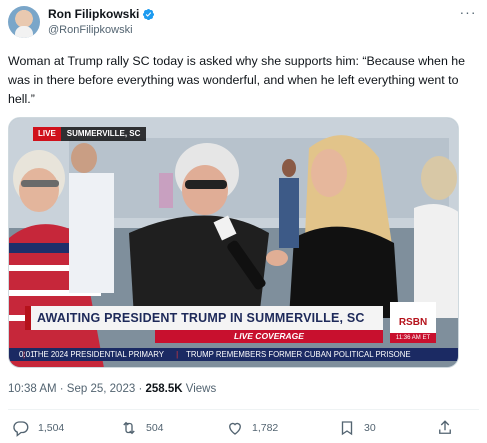 This screenshot has width=487, height=443. What do you see at coordinates (235, 428) in the screenshot?
I see `like-icon` at bounding box center [235, 428].